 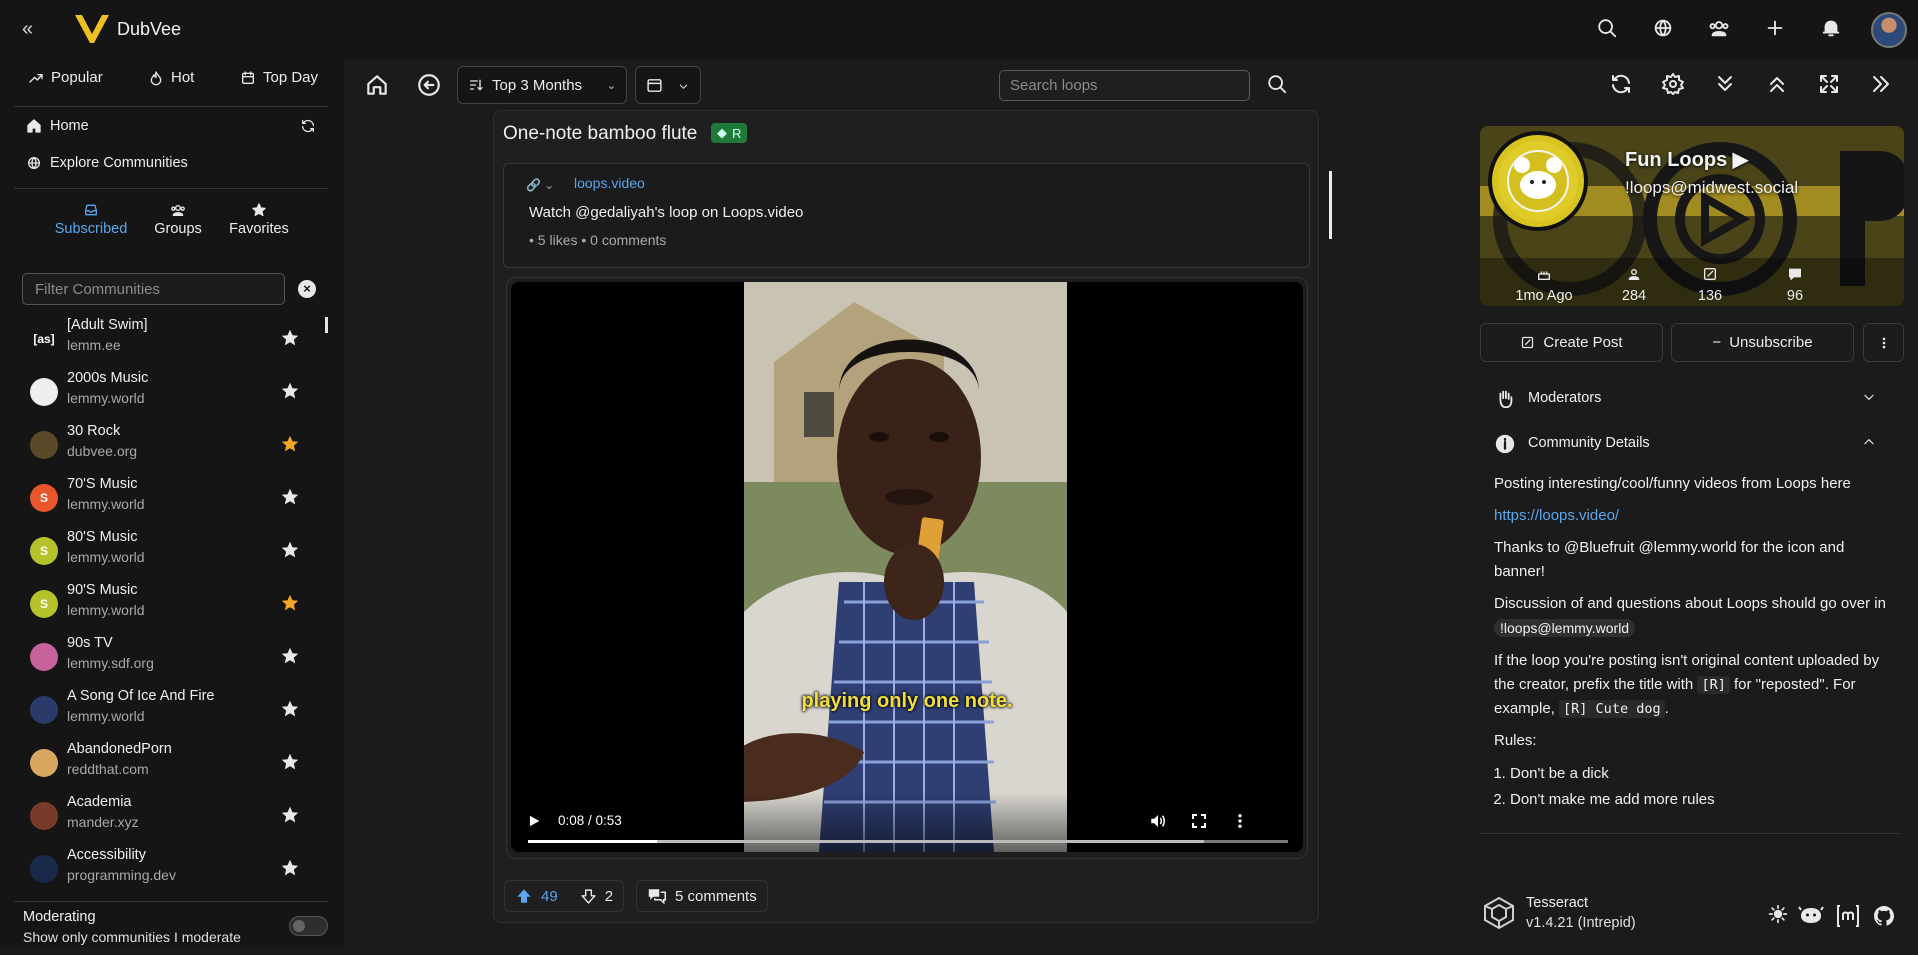 What do you see at coordinates (107, 163) in the screenshot?
I see `nav-explore-communities: Explore Communities` at bounding box center [107, 163].